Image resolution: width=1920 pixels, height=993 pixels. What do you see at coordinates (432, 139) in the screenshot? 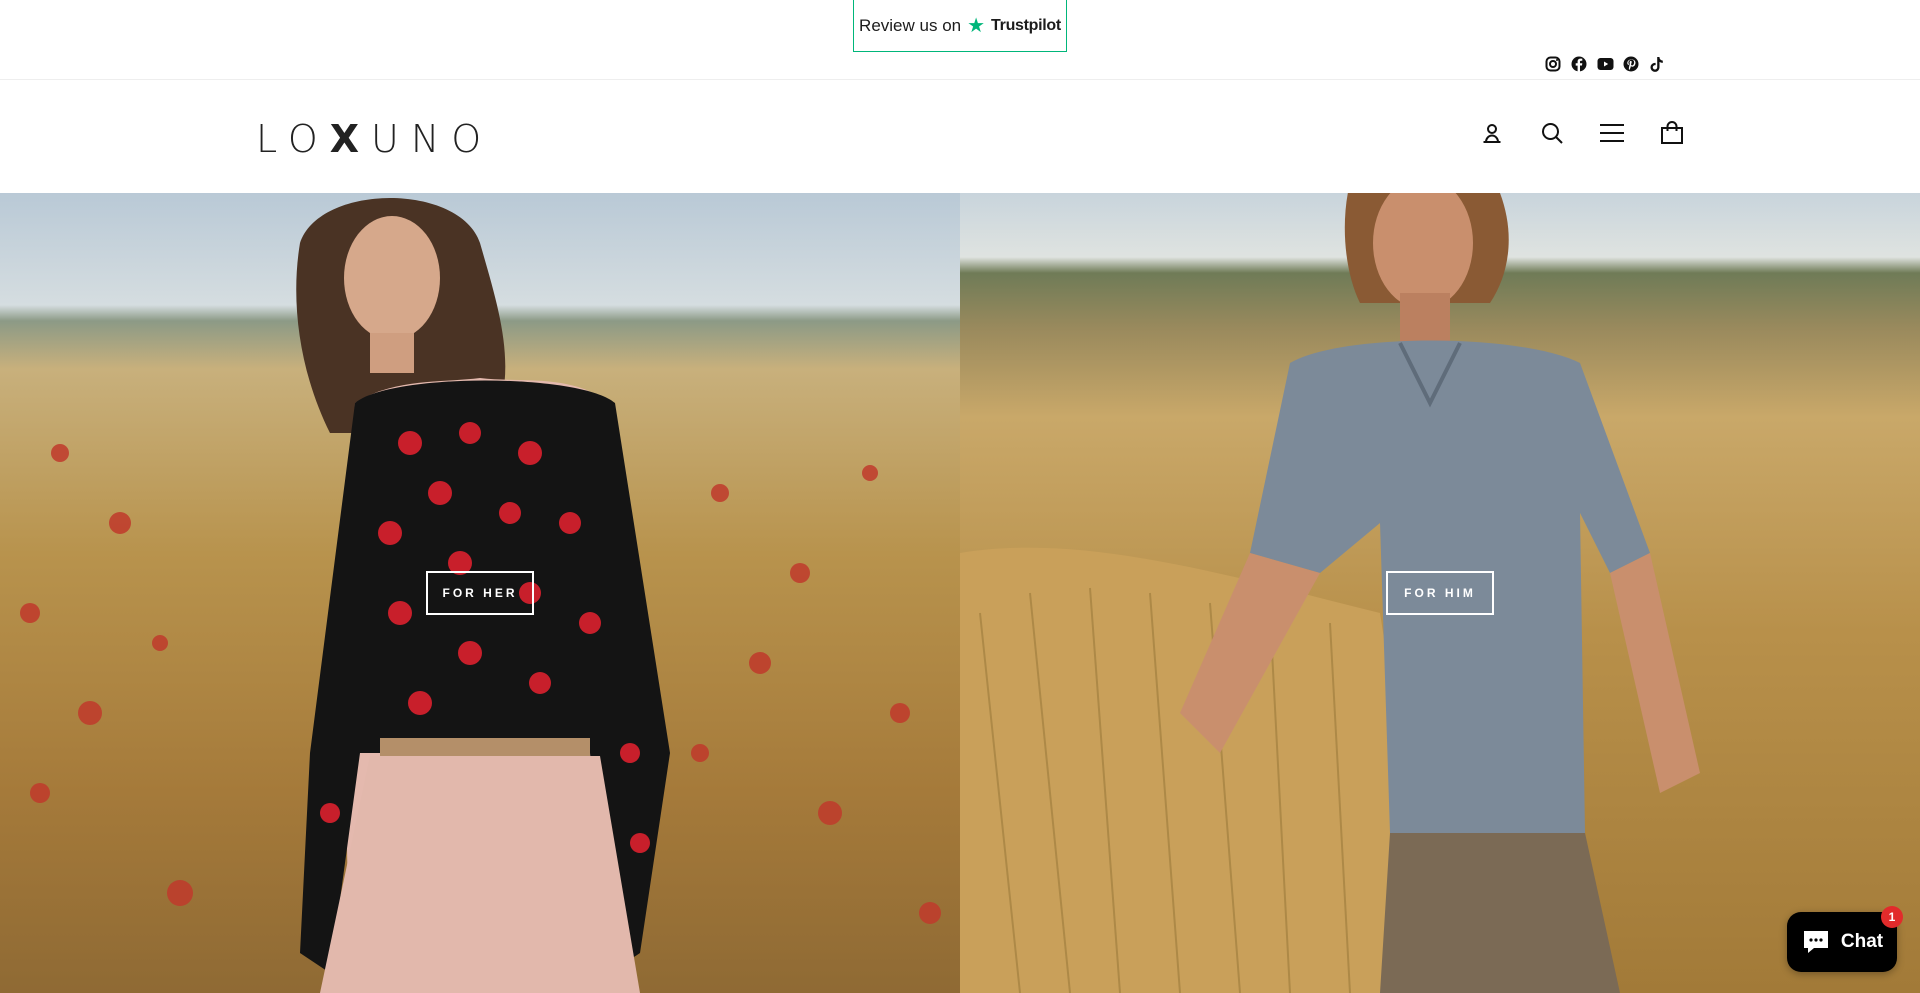
I see `logo-text-right: UNO` at bounding box center [432, 139].